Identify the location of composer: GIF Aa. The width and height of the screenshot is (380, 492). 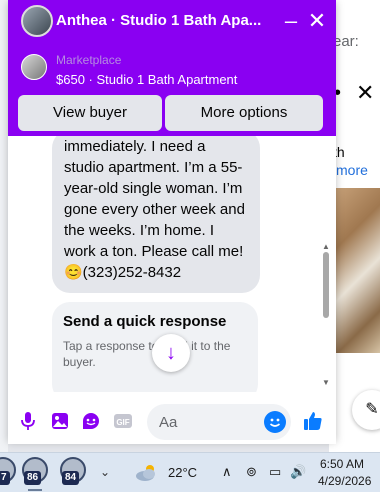
(172, 422).